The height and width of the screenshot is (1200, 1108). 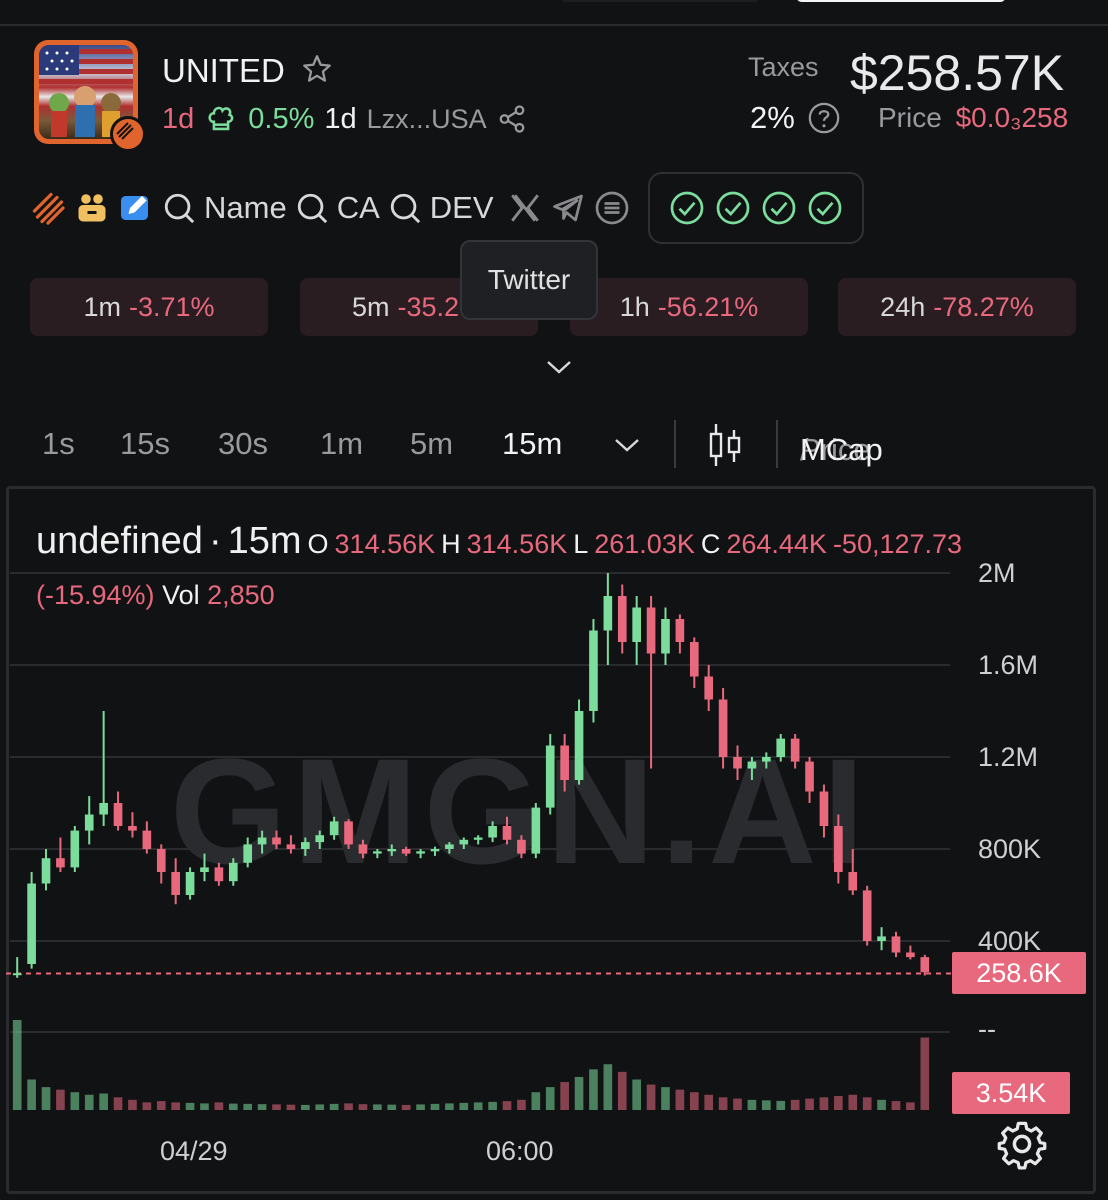 What do you see at coordinates (987, 1029) in the screenshot?
I see `volume-axis-tick: --` at bounding box center [987, 1029].